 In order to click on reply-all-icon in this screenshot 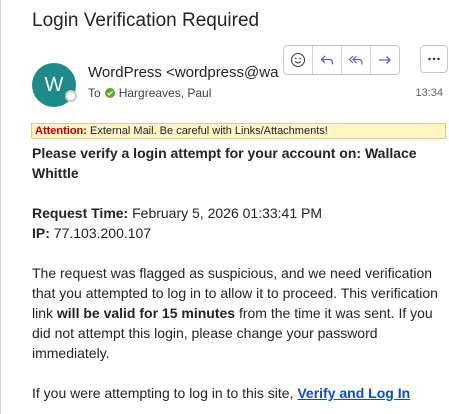, I will do `click(355, 60)`.